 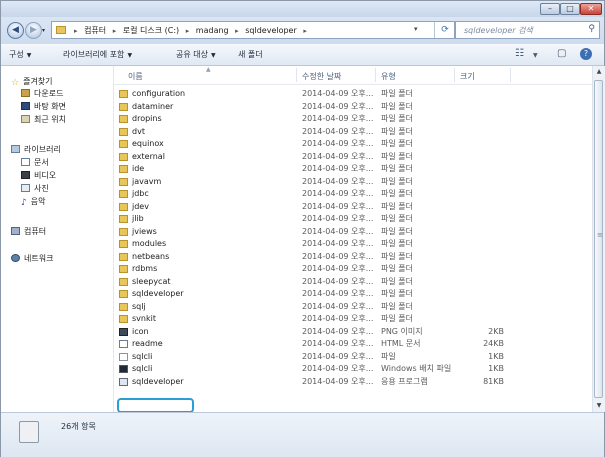 What do you see at coordinates (353, 319) in the screenshot?
I see `table-row: svnkit 2014-04-09 오후... 파일 폴더` at bounding box center [353, 319].